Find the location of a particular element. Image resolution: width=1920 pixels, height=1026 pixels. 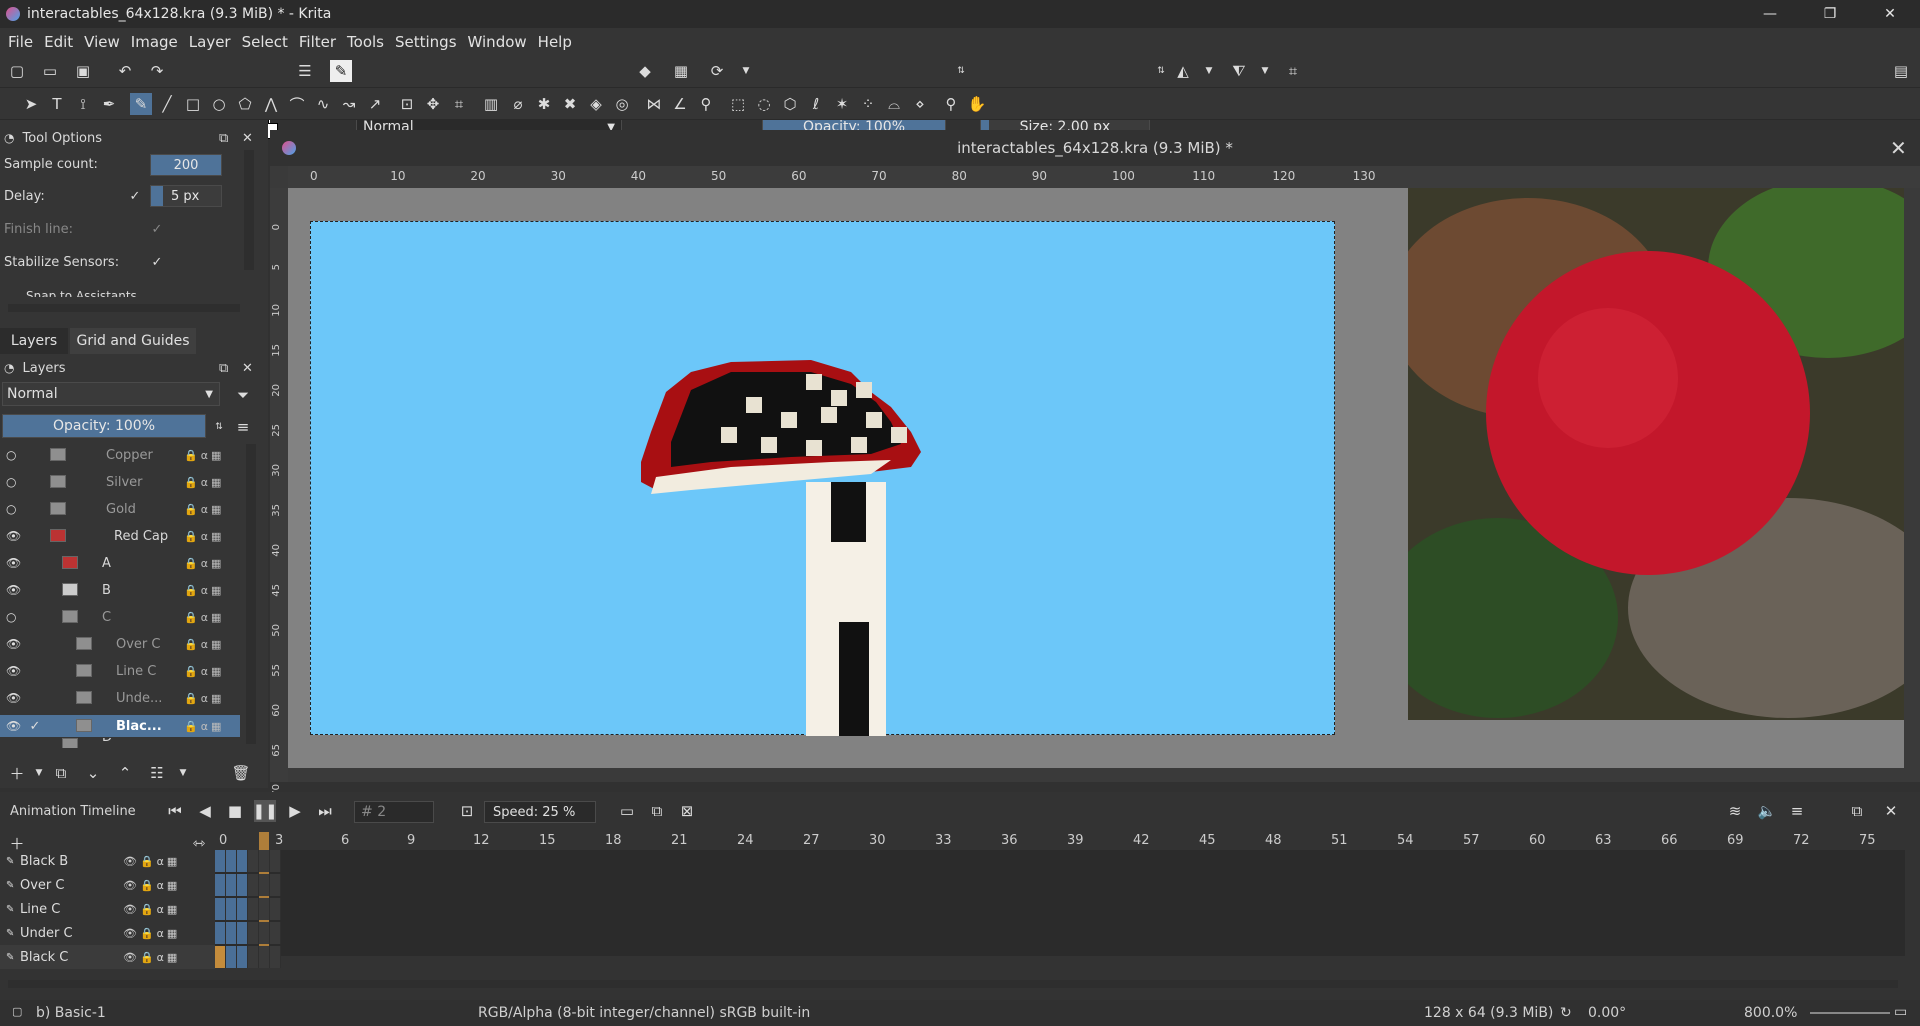

next-frame-icon: ▶ is located at coordinates (295, 811).